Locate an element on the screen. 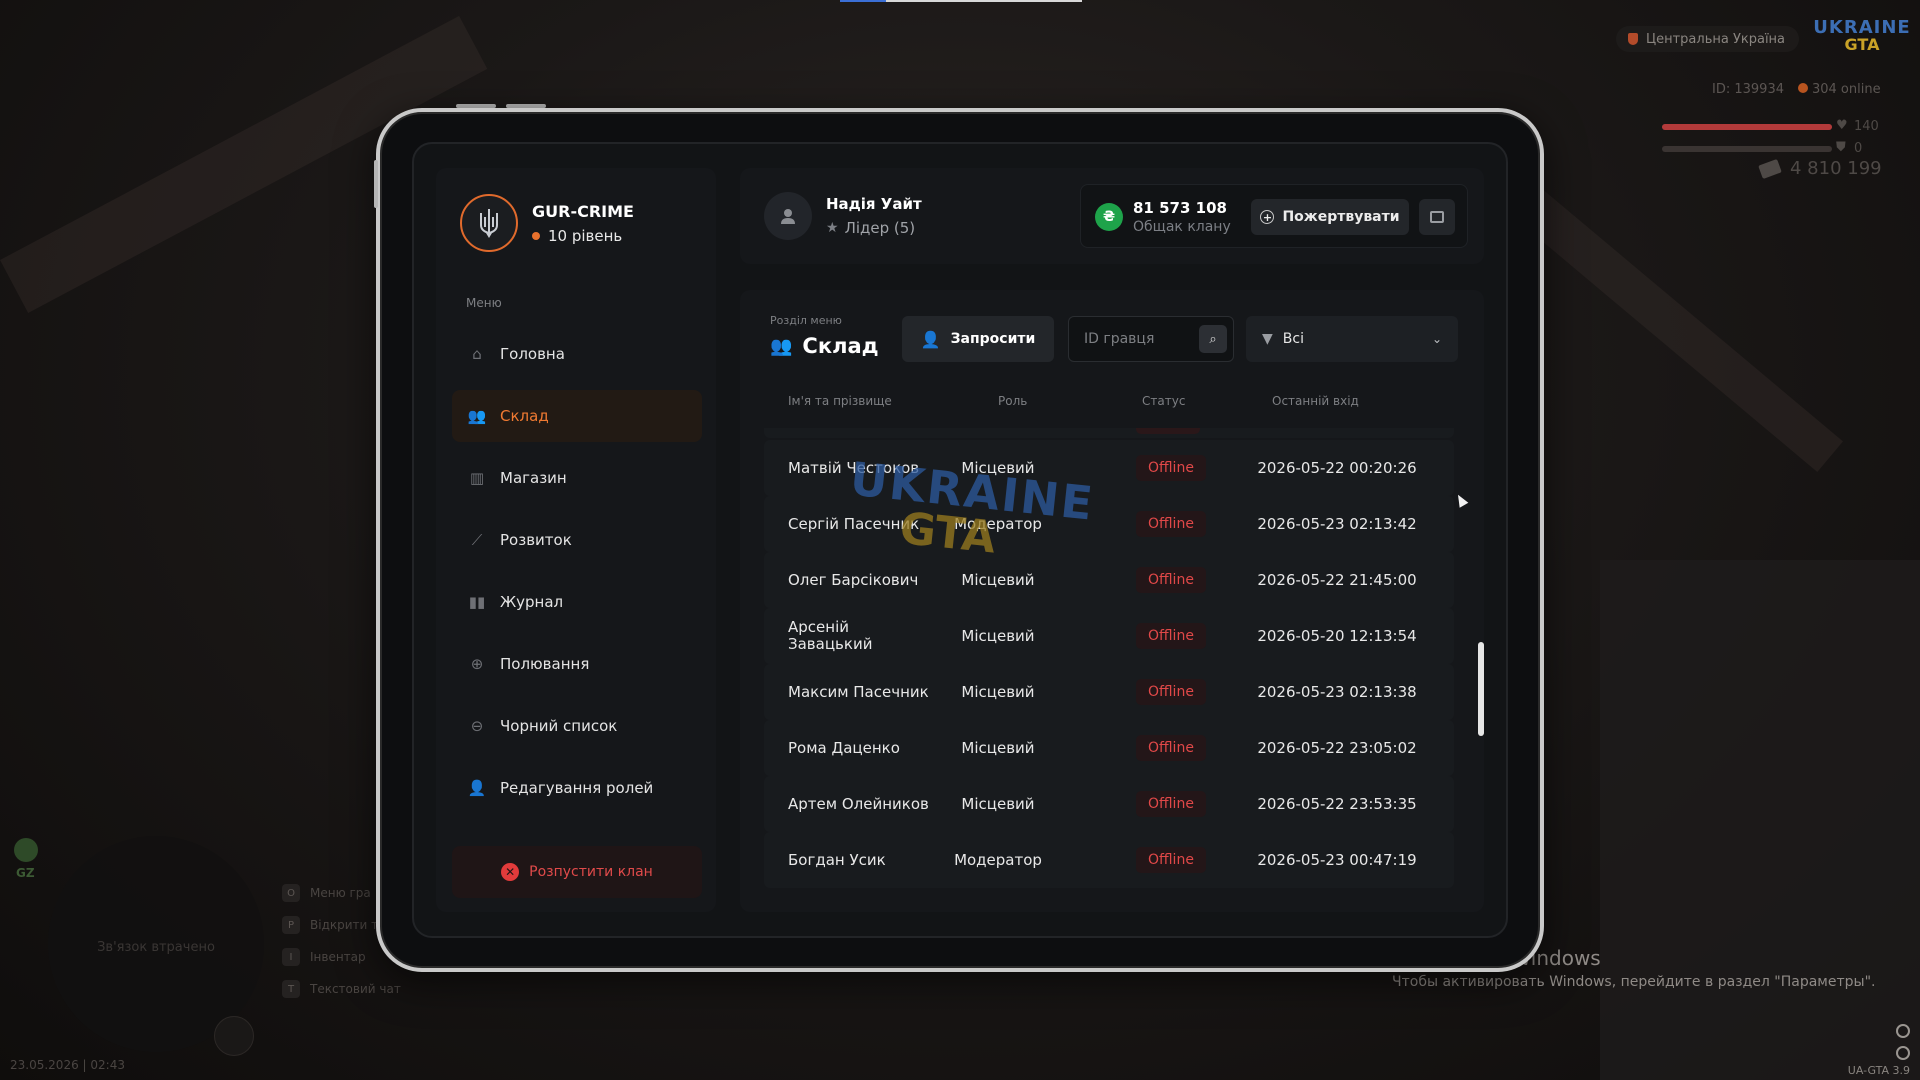 The image size is (1920, 1080). sidebar-item-blacklist: ⊖ Чорний список is located at coordinates (577, 726).